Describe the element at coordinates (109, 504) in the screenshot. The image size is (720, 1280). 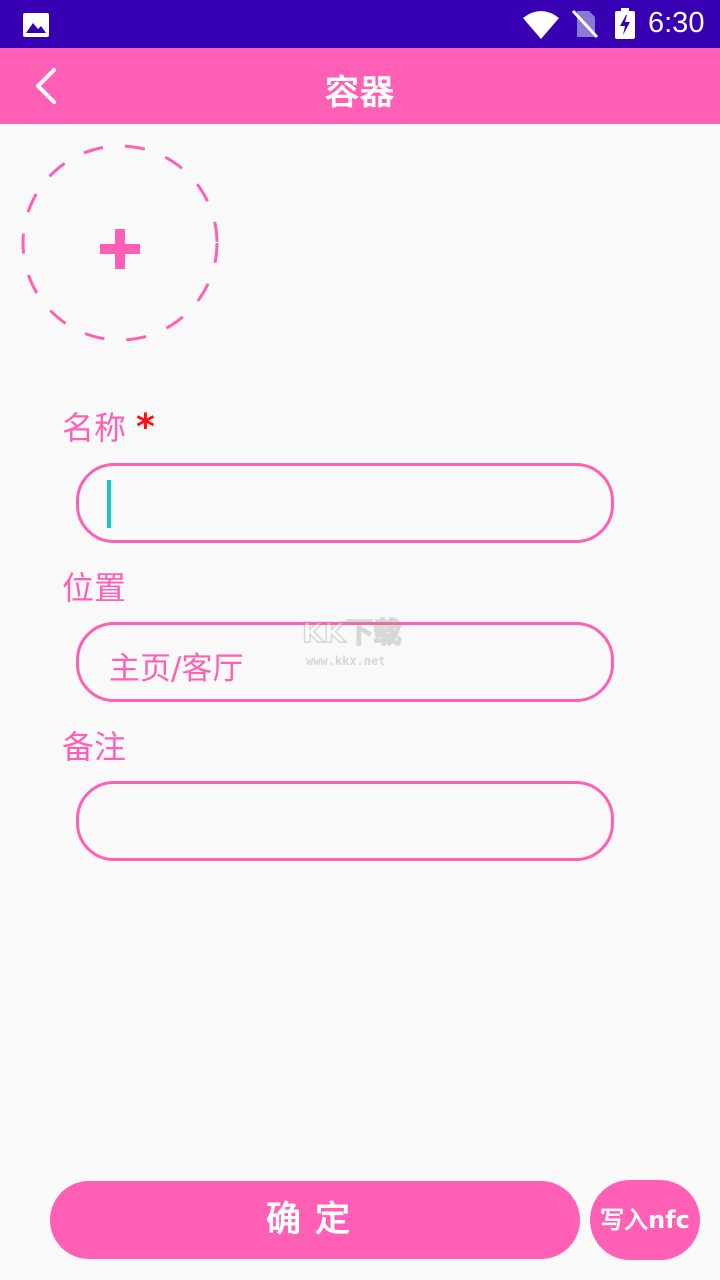
I see `text-caret` at that location.